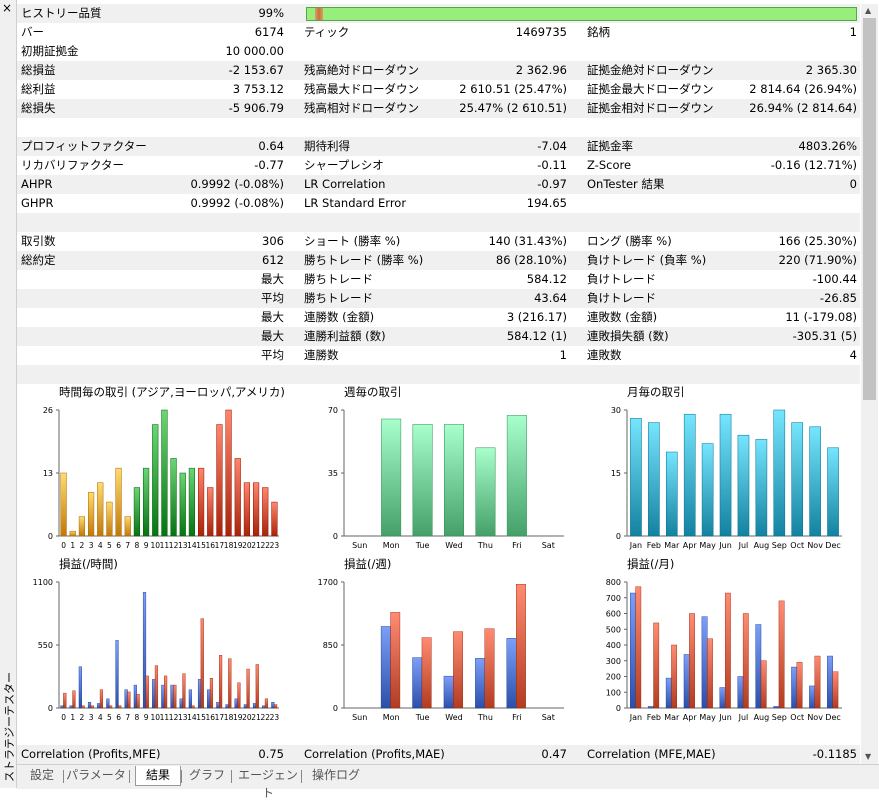  Describe the element at coordinates (613, 661) in the screenshot. I see `y-tick-label: 300` at that location.